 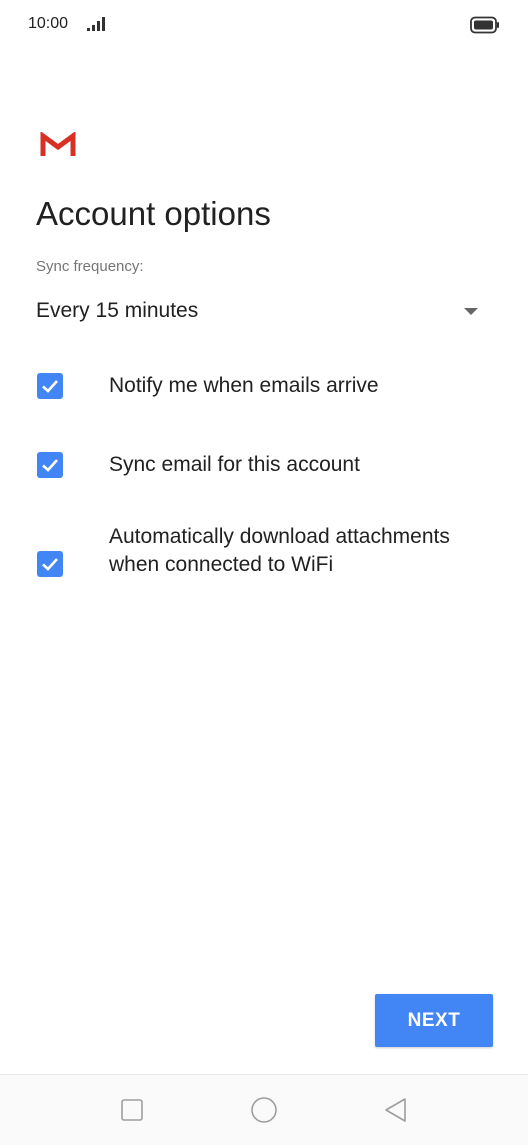 I want to click on recents-icon, so click(x=132, y=1110).